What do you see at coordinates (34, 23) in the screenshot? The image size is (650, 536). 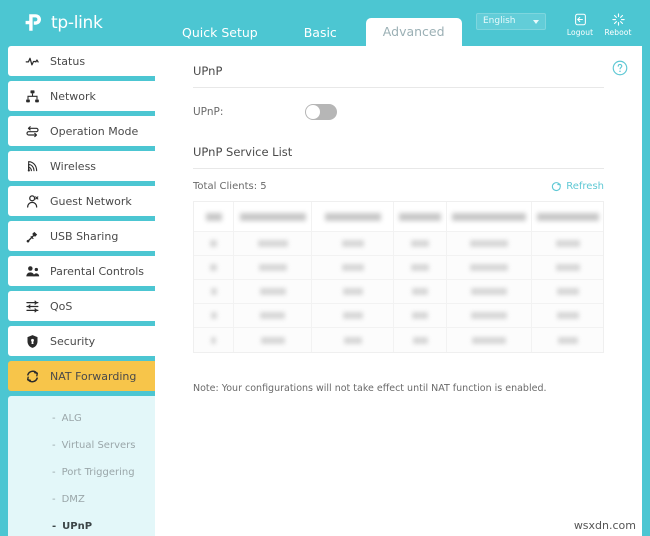 I see `tplink-logo-icon` at bounding box center [34, 23].